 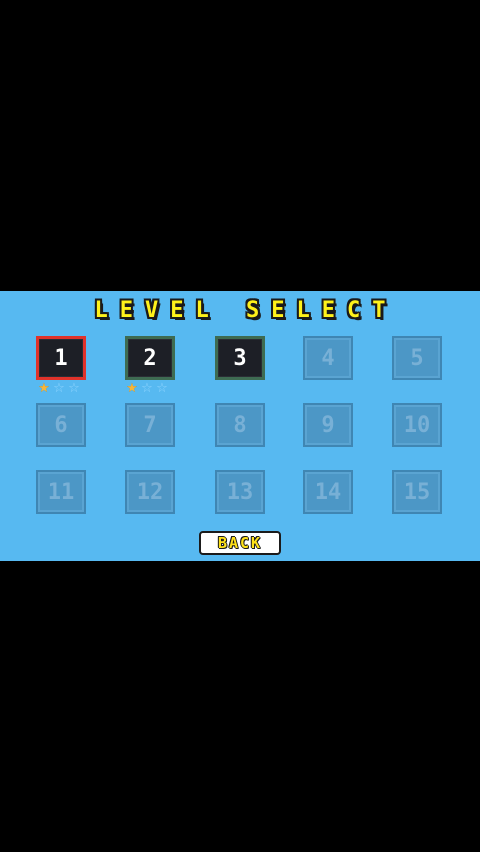 What do you see at coordinates (417, 425) in the screenshot?
I see `level-tile-10: 10` at bounding box center [417, 425].